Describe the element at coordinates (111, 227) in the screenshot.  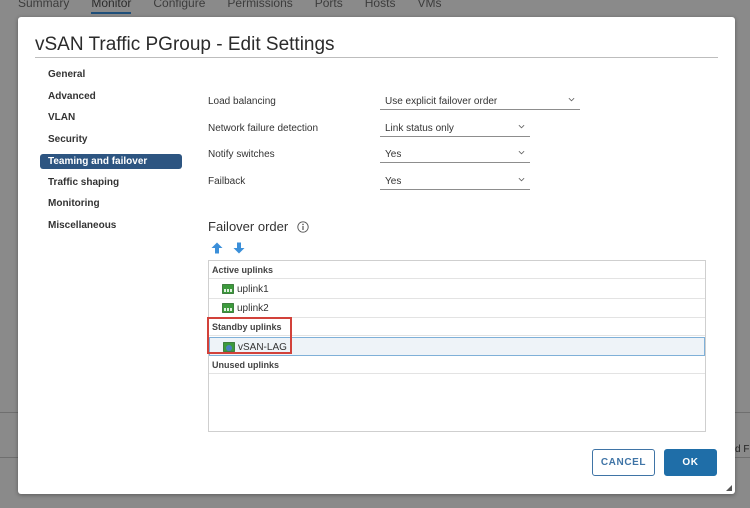
I see `nav-item-miscellaneous: Miscellaneous` at that location.